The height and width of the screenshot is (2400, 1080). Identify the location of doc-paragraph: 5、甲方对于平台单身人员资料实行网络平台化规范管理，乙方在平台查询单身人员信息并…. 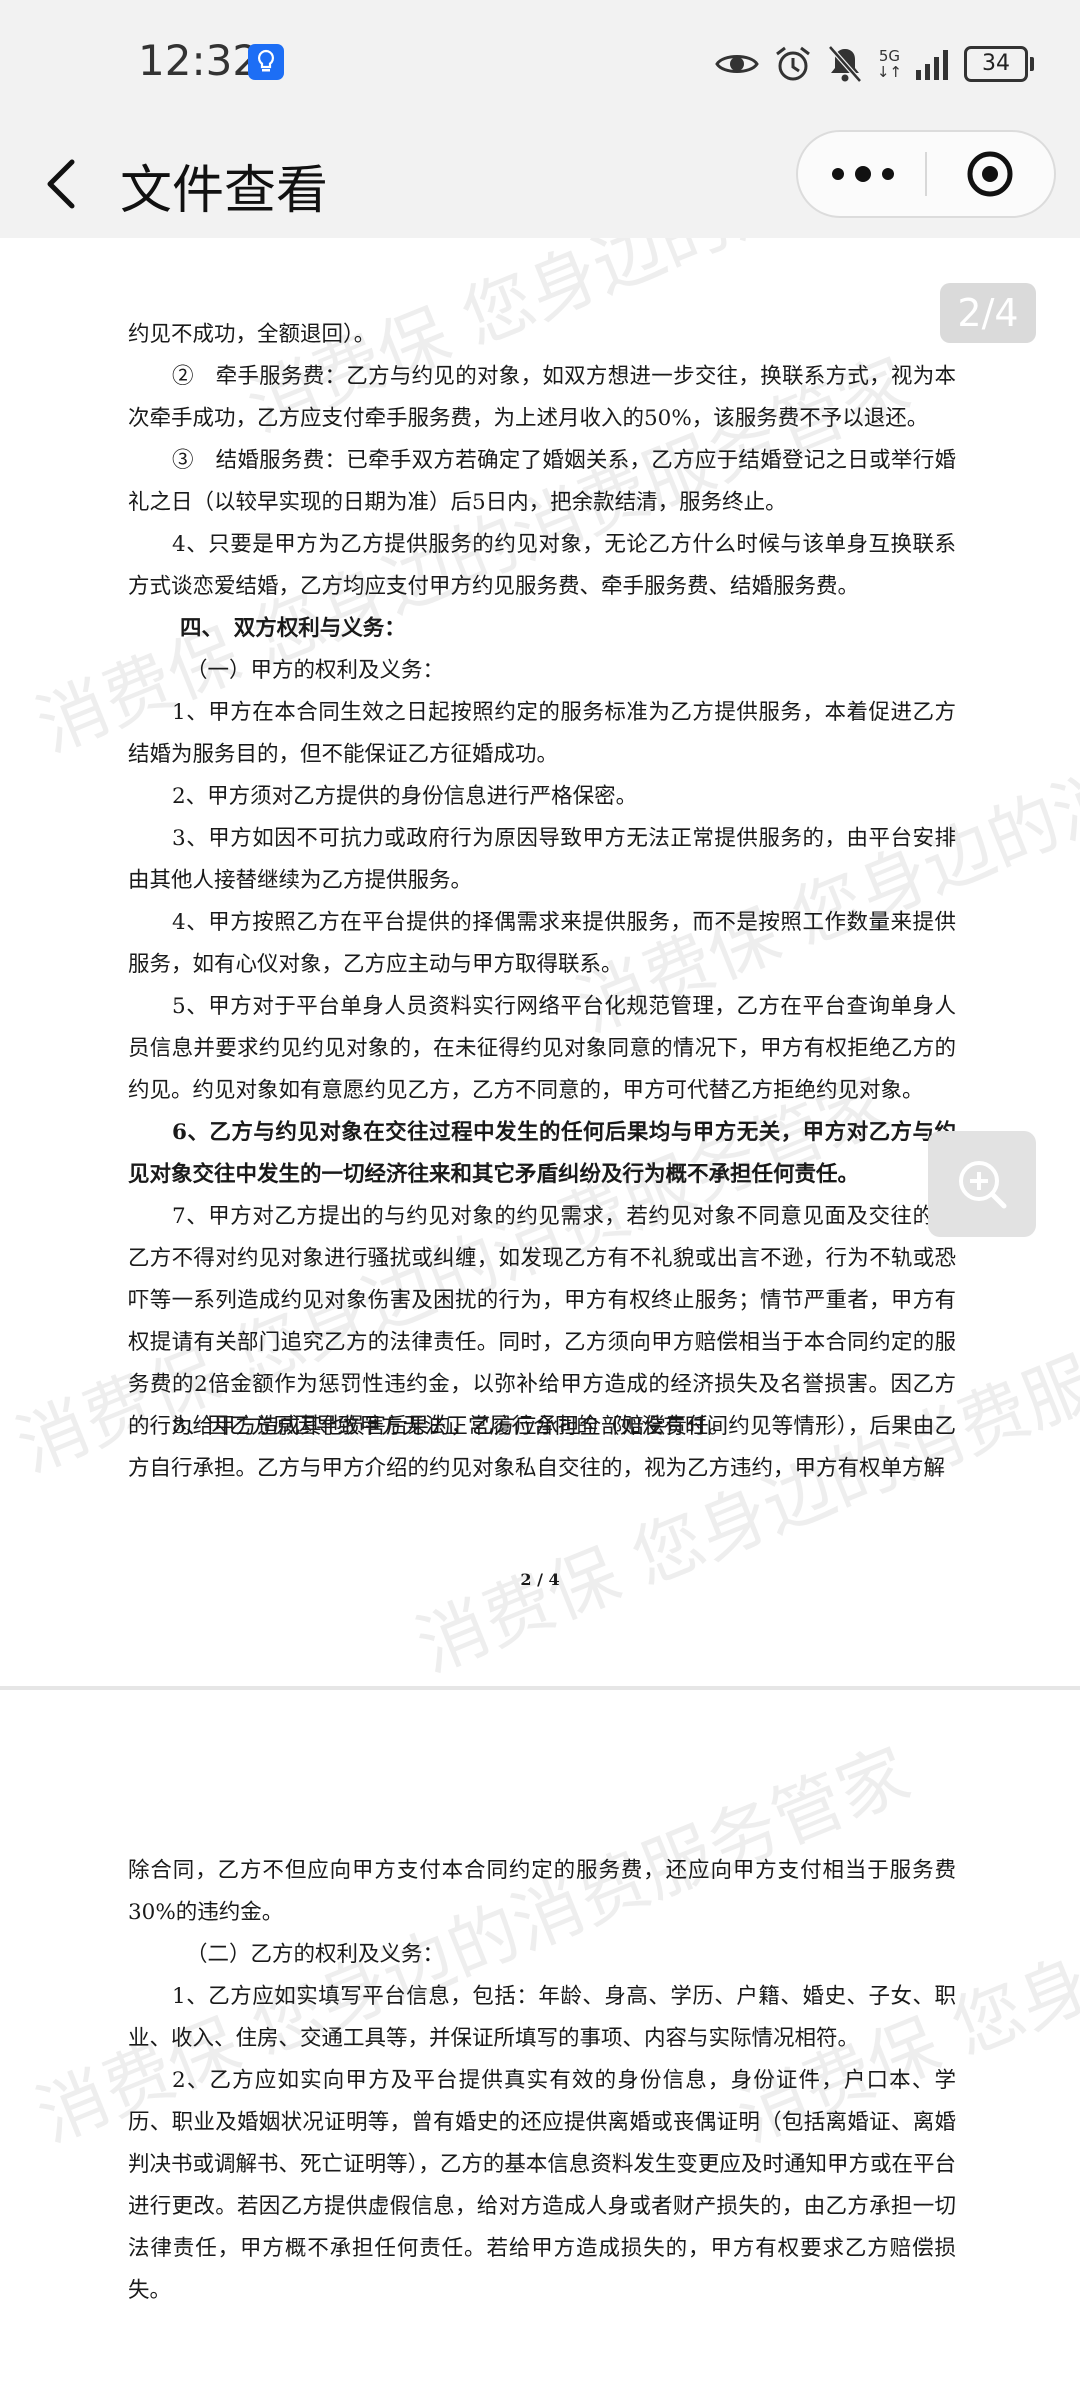
(542, 1048).